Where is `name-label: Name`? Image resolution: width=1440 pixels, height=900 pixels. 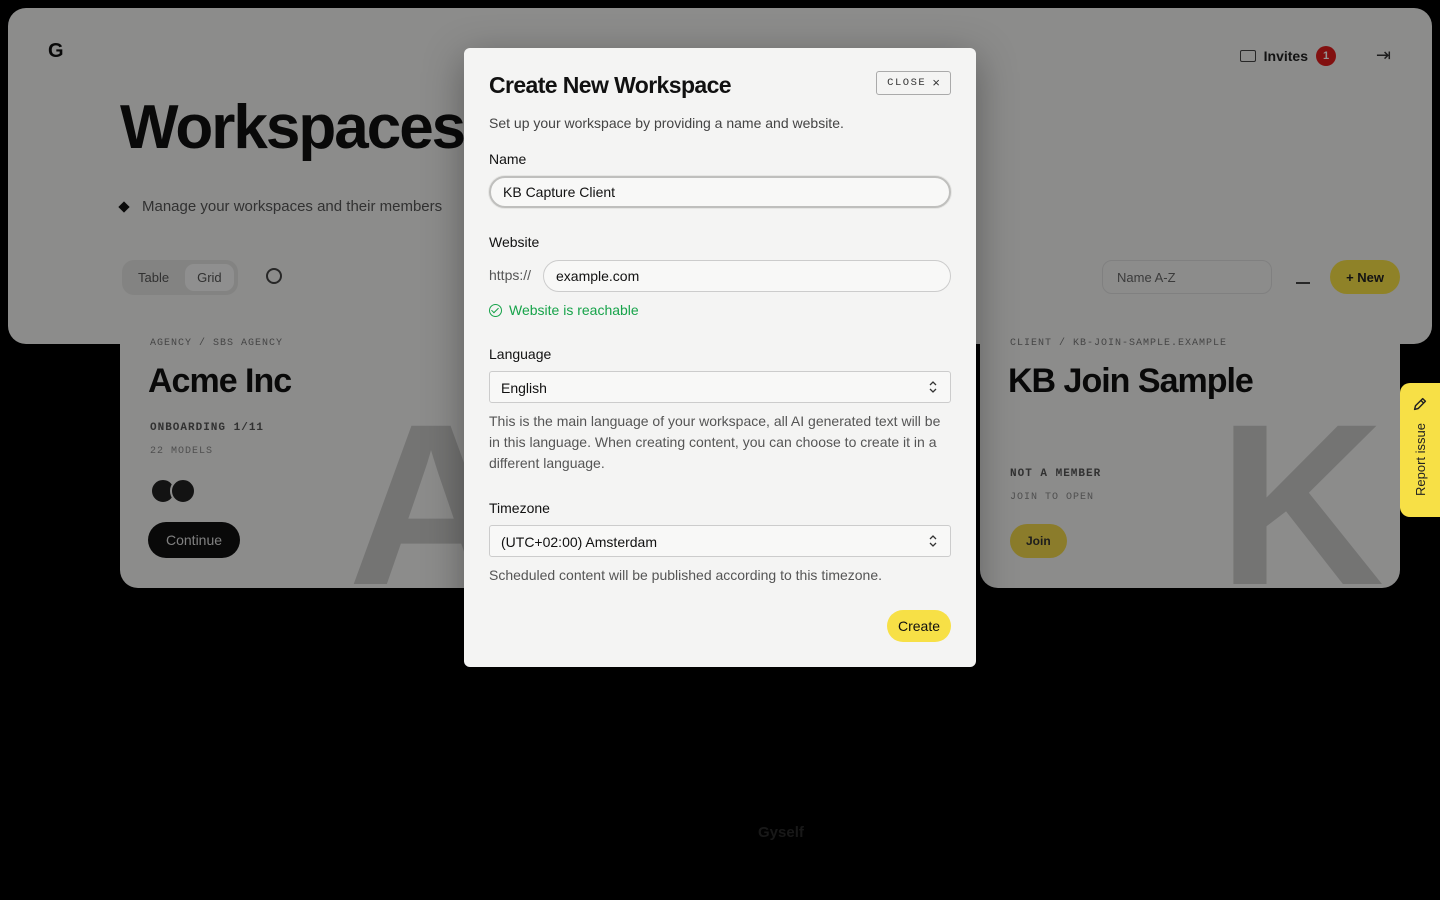
name-label: Name is located at coordinates (508, 159).